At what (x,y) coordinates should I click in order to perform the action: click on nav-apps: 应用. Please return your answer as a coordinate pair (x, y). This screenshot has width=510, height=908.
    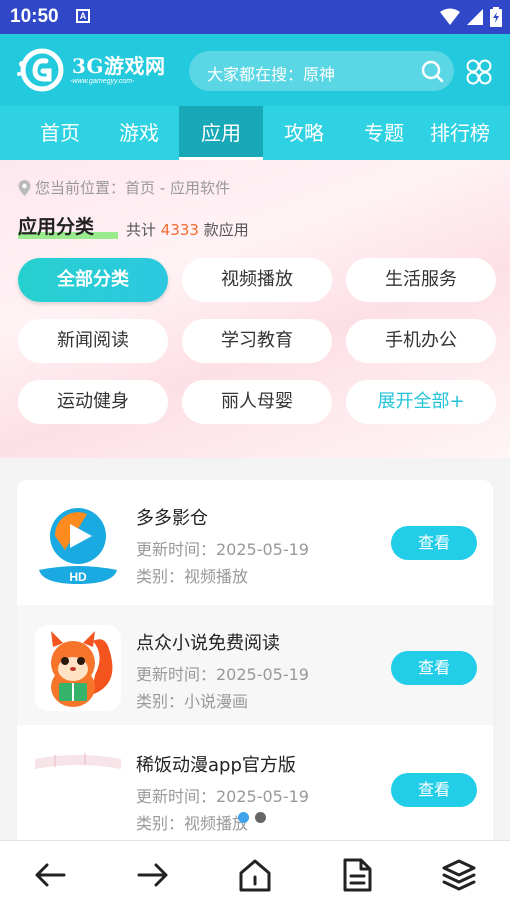
    Looking at the image, I should click on (221, 133).